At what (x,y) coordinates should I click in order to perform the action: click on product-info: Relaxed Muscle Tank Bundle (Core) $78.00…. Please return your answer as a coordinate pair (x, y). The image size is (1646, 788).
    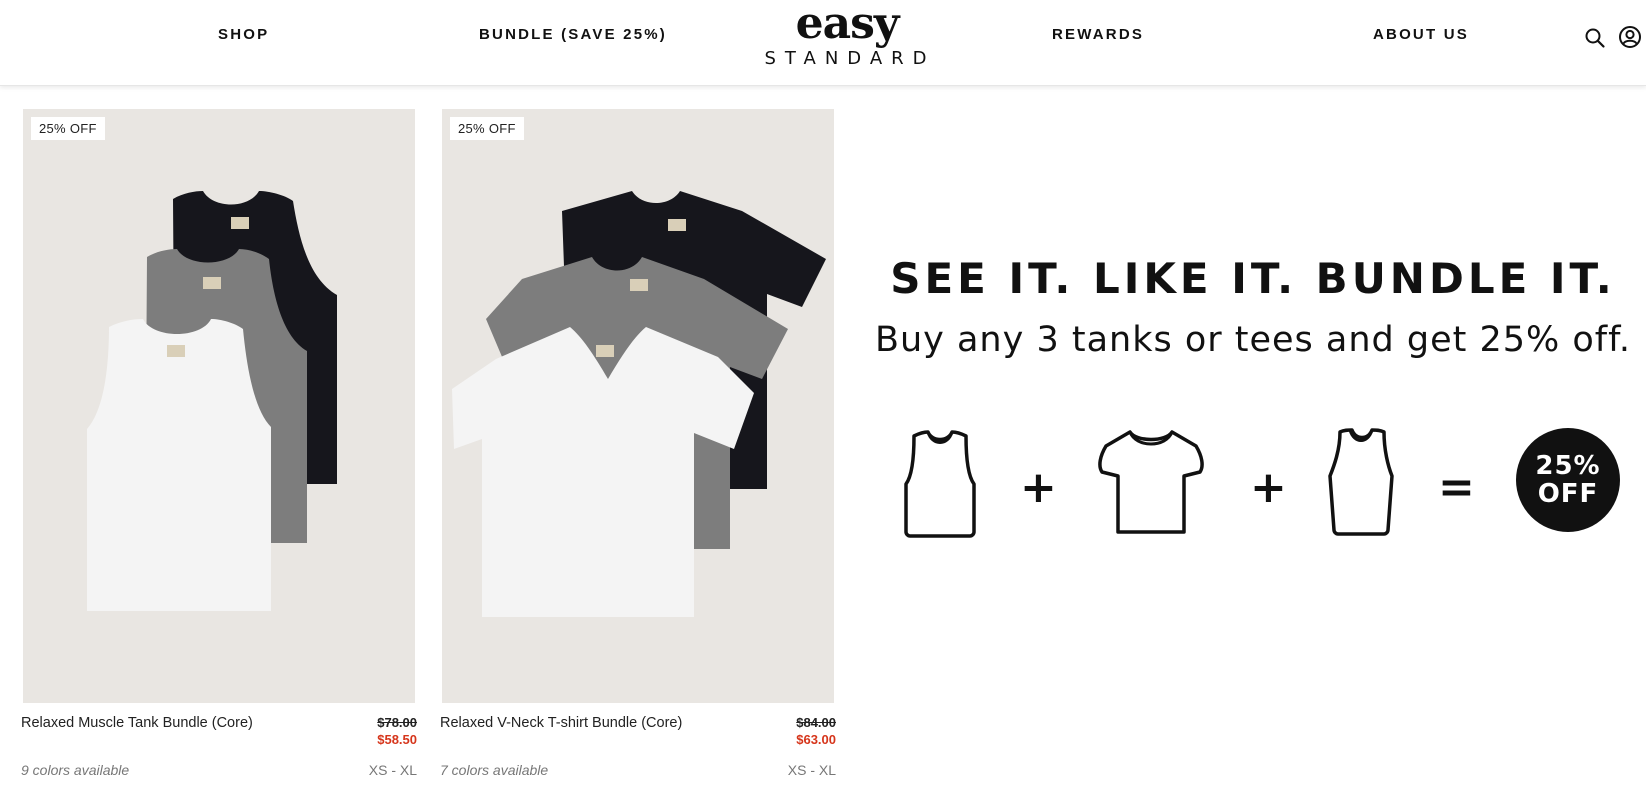
    Looking at the image, I should click on (219, 745).